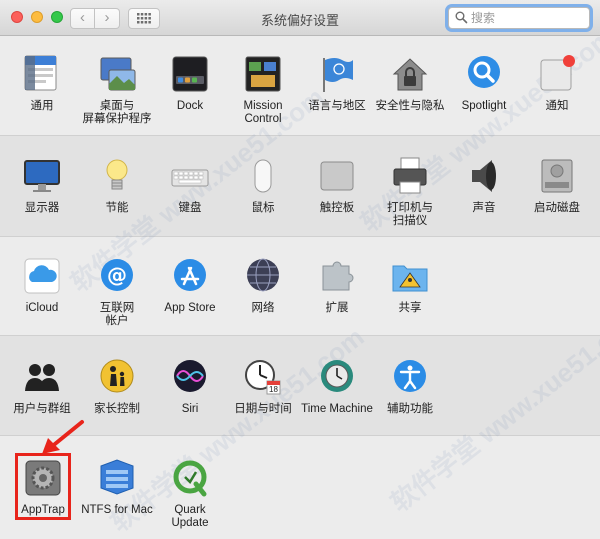 This screenshot has width=600, height=539. Describe the element at coordinates (337, 377) in the screenshot. I see `time-machine-icon` at that location.